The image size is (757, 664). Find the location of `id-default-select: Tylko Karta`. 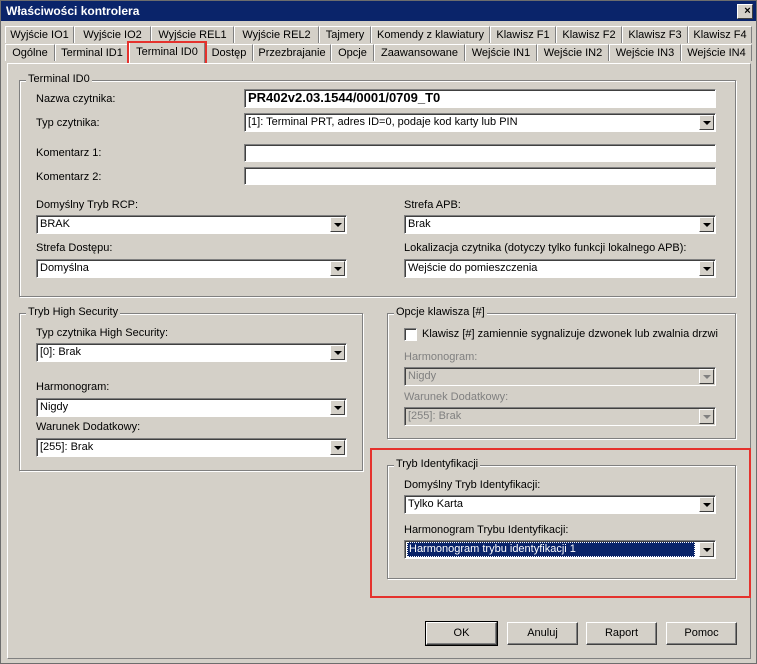

id-default-select: Tylko Karta is located at coordinates (560, 504).